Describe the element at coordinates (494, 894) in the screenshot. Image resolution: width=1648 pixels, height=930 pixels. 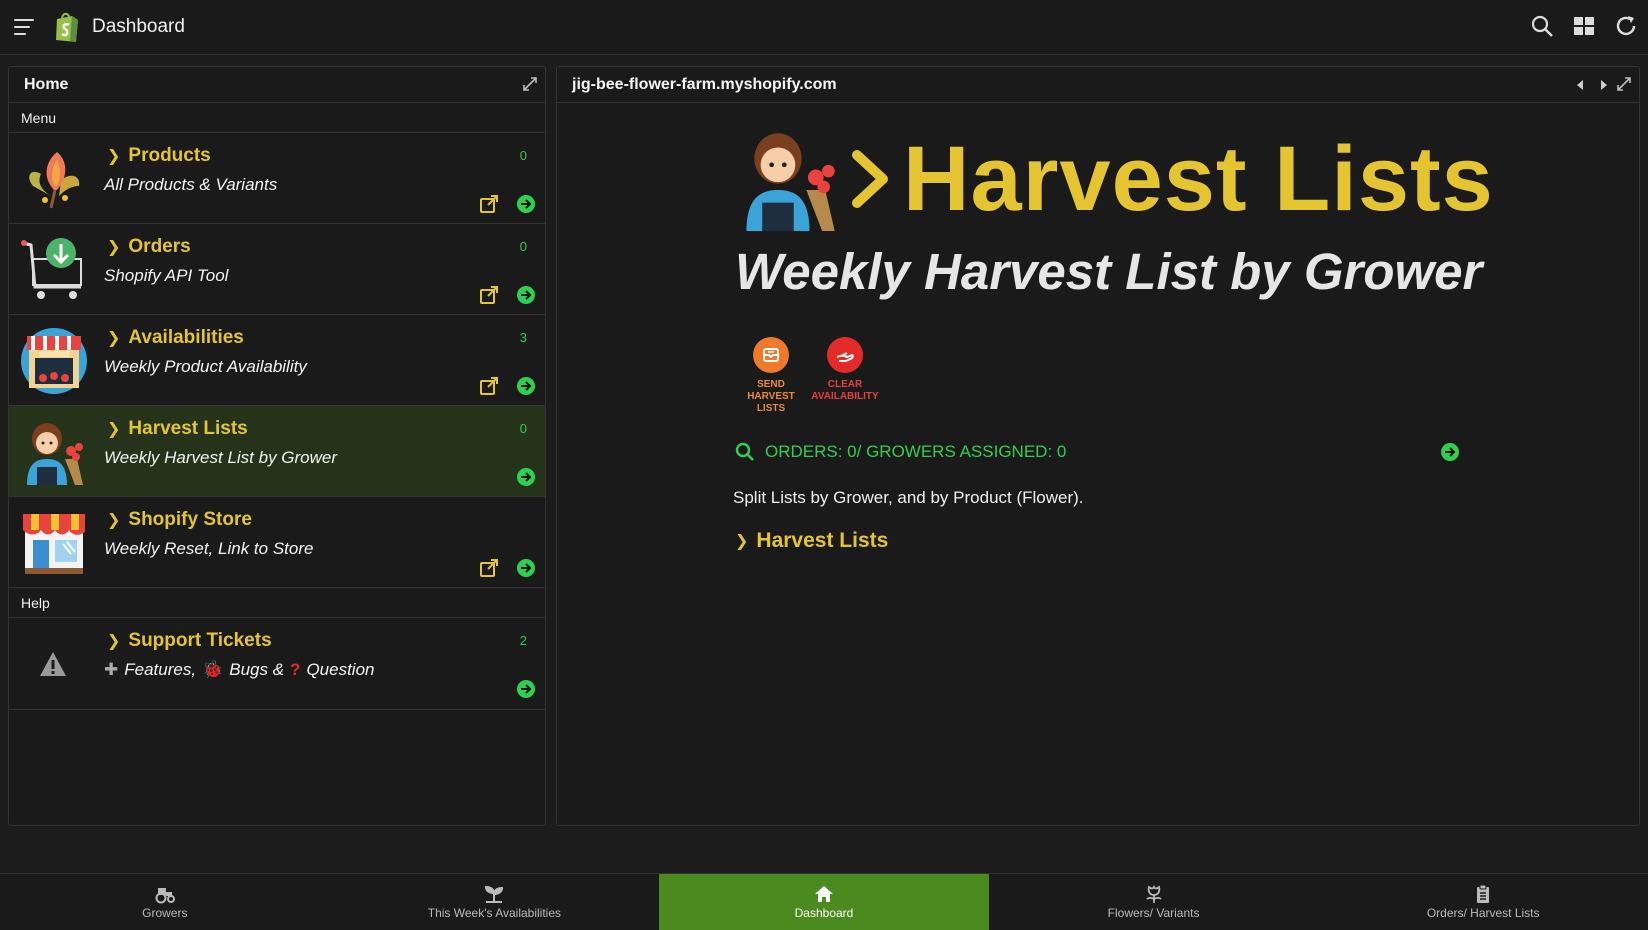
I see `seedling-icon` at that location.